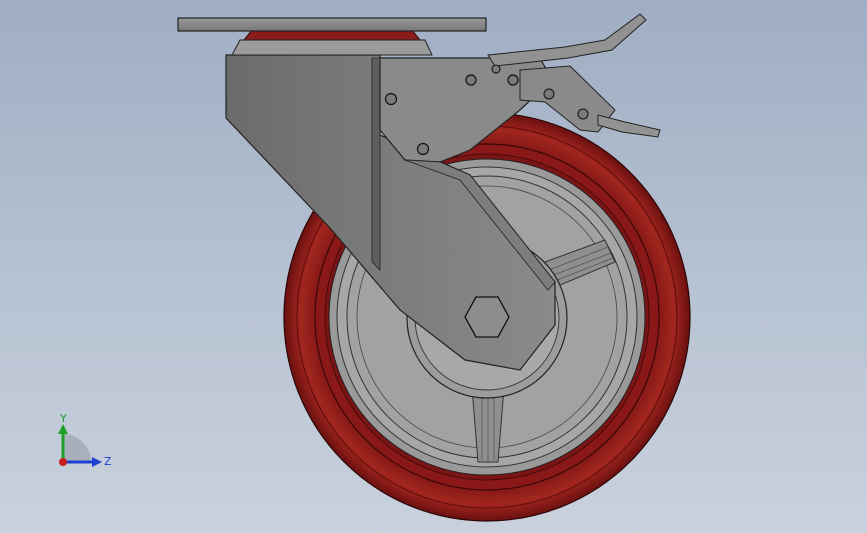  I want to click on z-axis-arrow, so click(97, 462).